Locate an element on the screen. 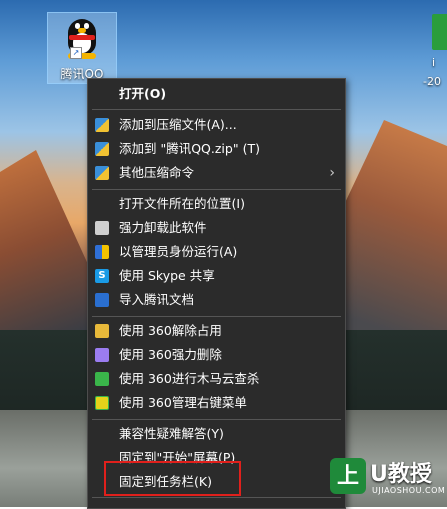 The height and width of the screenshot is (509, 447). desktop-icon-qq: ↗ 腾讯QQ is located at coordinates (82, 48).